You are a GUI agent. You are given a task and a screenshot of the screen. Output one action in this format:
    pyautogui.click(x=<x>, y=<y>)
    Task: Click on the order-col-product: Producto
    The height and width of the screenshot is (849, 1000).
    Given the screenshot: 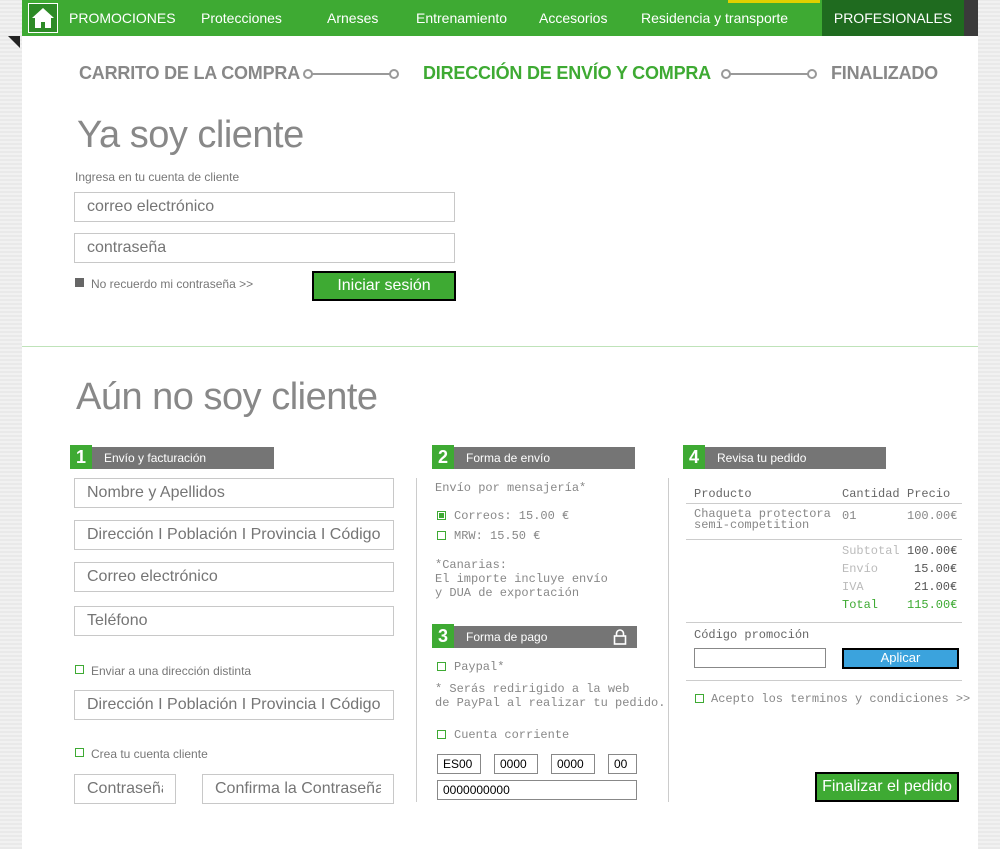 What is the action you would take?
    pyautogui.click(x=723, y=494)
    